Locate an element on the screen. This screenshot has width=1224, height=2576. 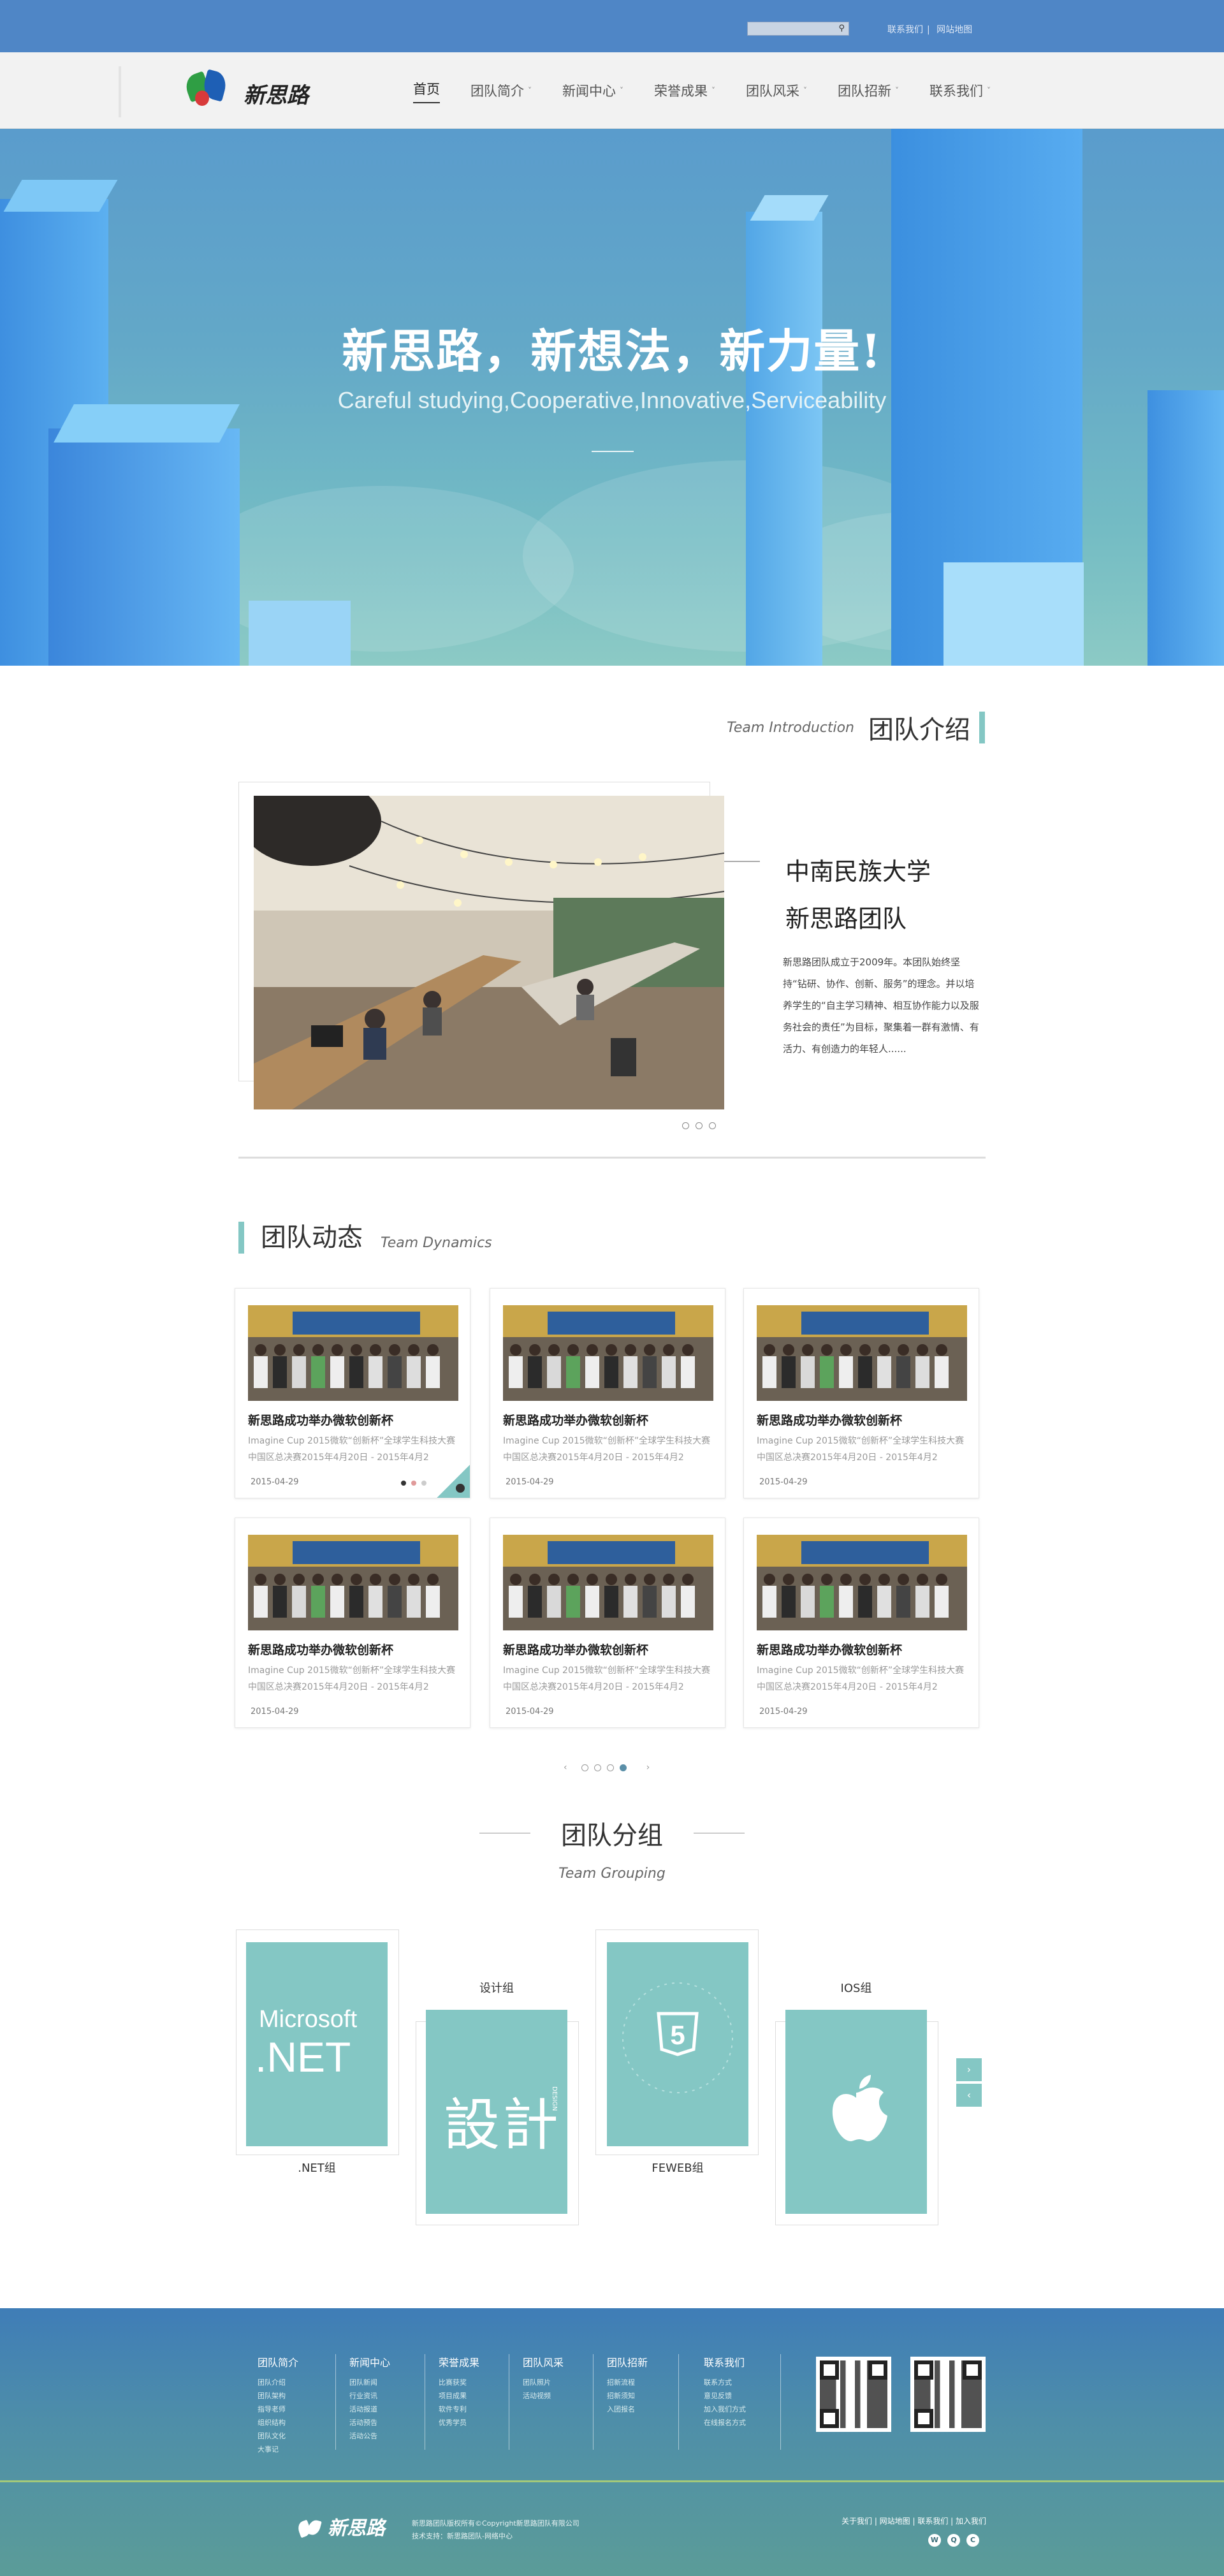
search-icon: ⚲ is located at coordinates (841, 28).